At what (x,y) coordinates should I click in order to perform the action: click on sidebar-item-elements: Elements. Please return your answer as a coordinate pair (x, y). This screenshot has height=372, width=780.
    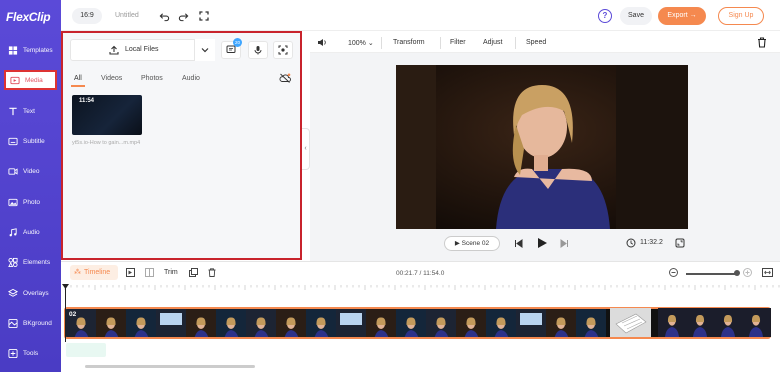
    Looking at the image, I should click on (30, 262).